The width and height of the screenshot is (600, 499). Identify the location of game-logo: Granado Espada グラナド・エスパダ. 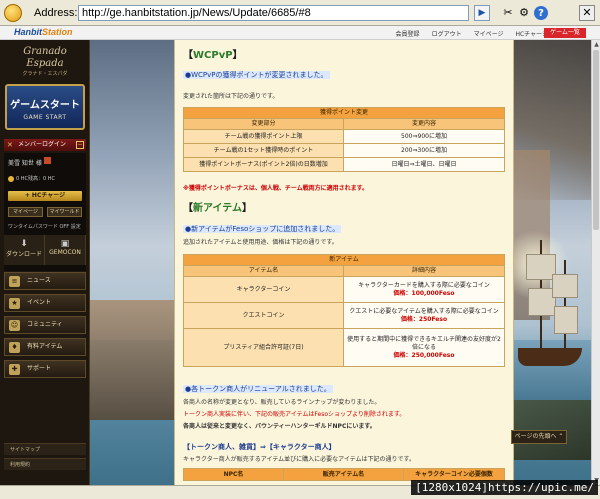
(45, 61).